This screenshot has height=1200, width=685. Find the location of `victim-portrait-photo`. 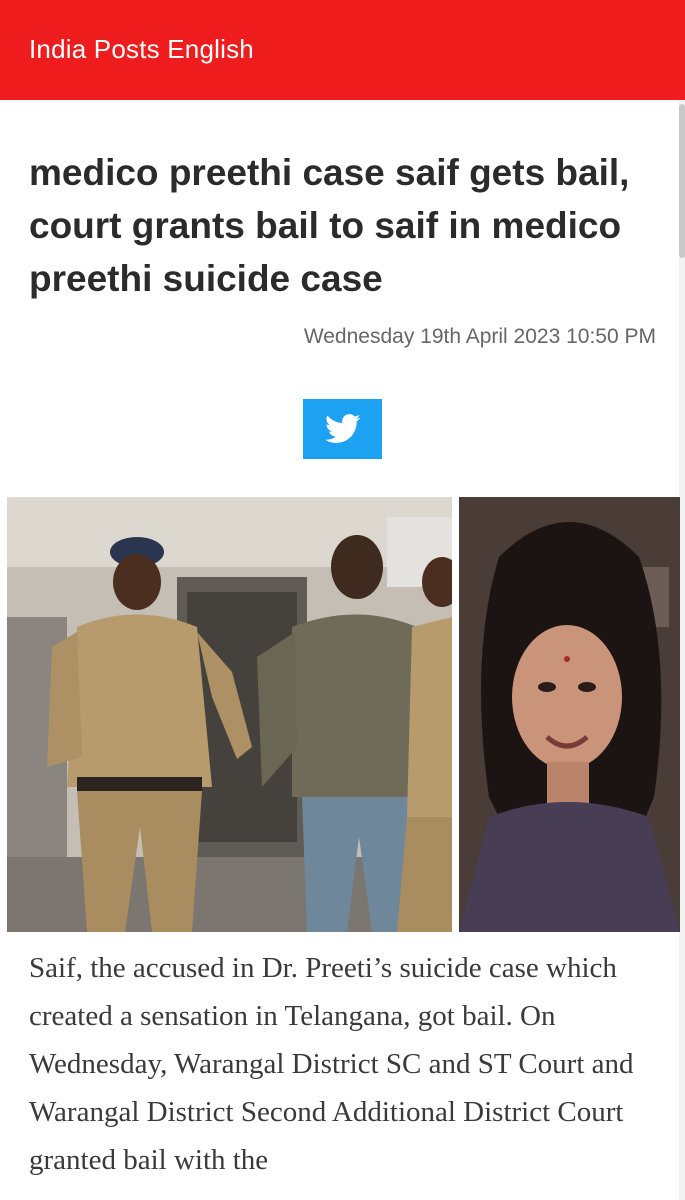

victim-portrait-photo is located at coordinates (569, 714).